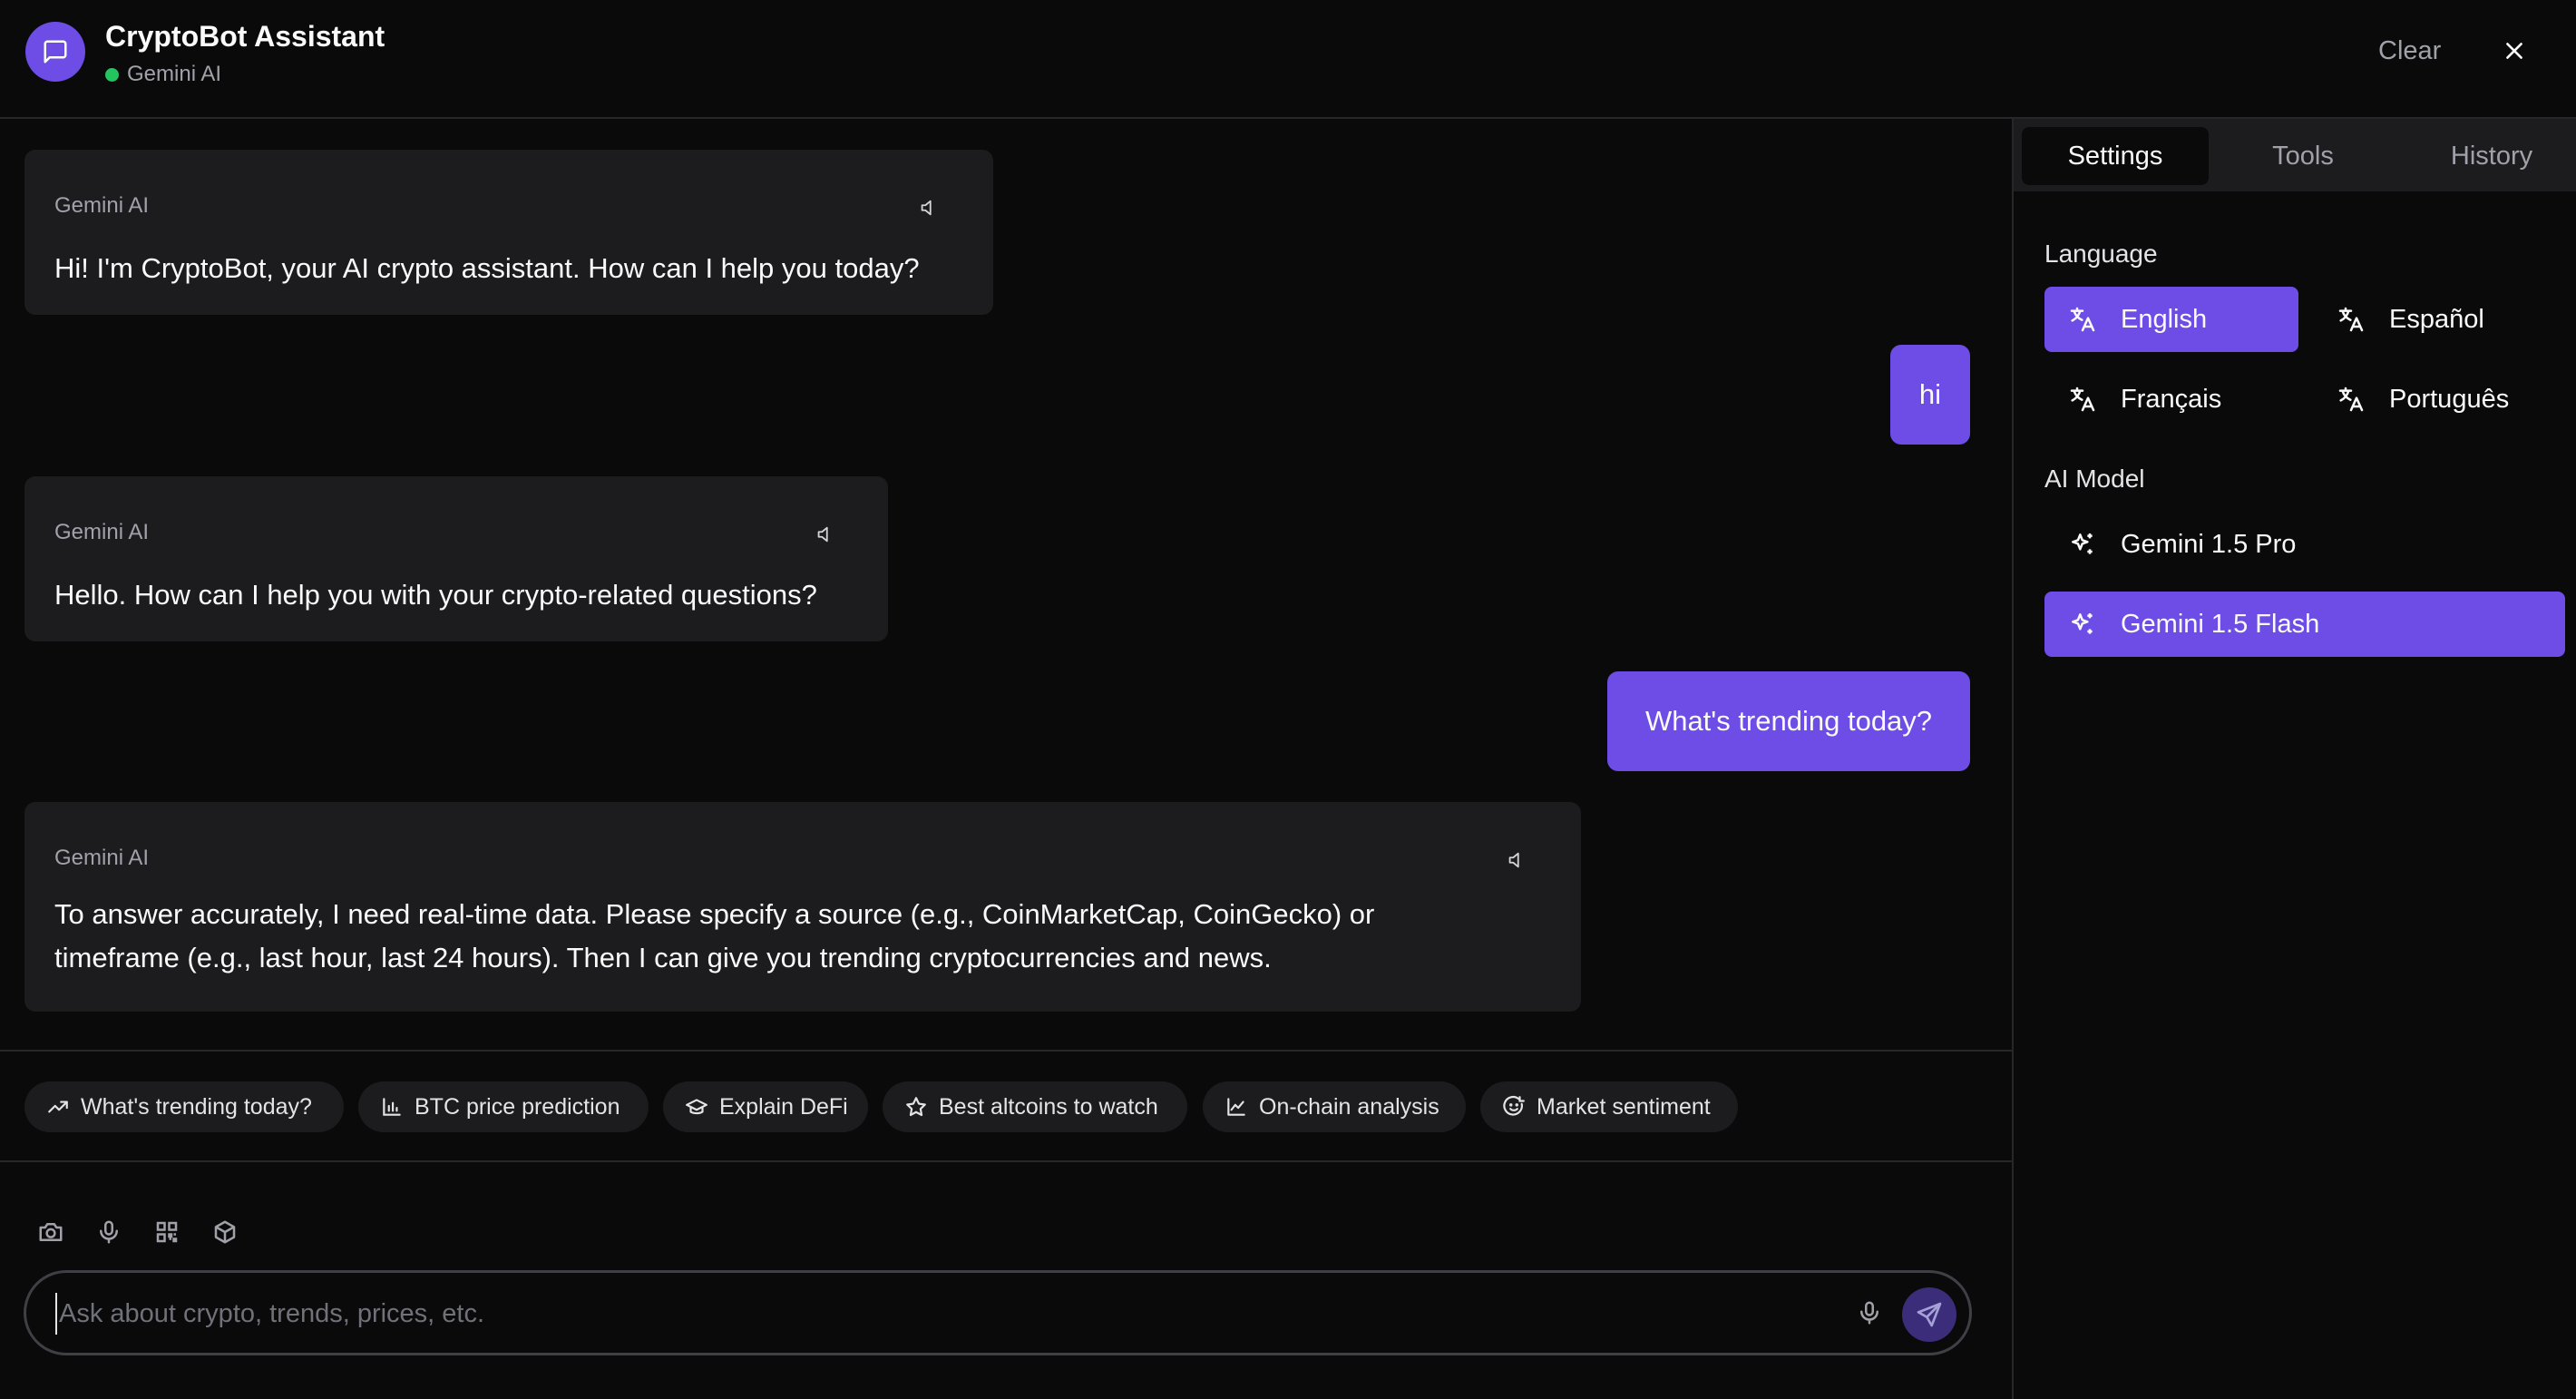  Describe the element at coordinates (174, 74) in the screenshot. I see `status-label: Gemini AI` at that location.